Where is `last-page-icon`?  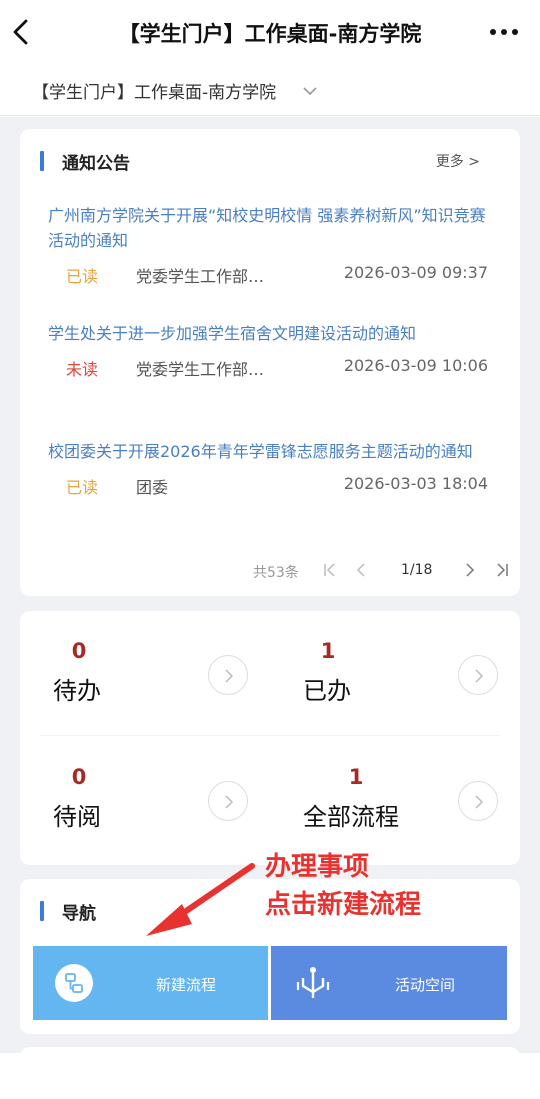 last-page-icon is located at coordinates (502, 570).